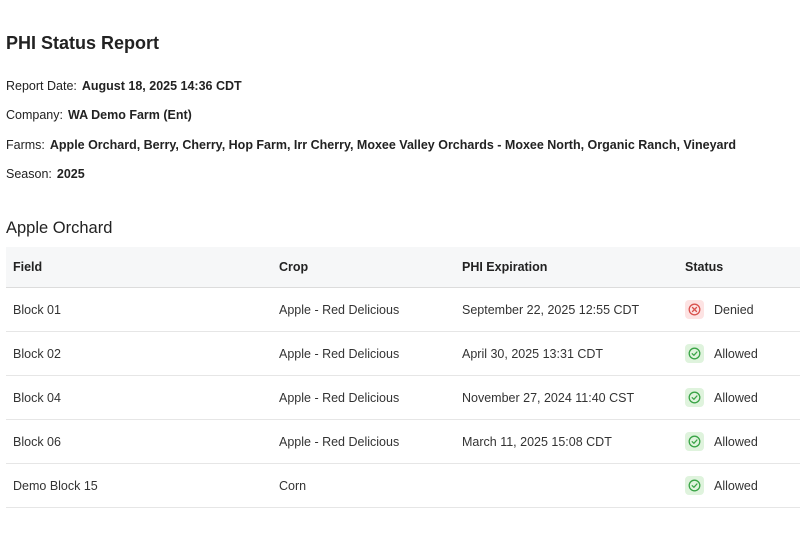  Describe the element at coordinates (293, 485) in the screenshot. I see `crop-cell: Corn` at that location.